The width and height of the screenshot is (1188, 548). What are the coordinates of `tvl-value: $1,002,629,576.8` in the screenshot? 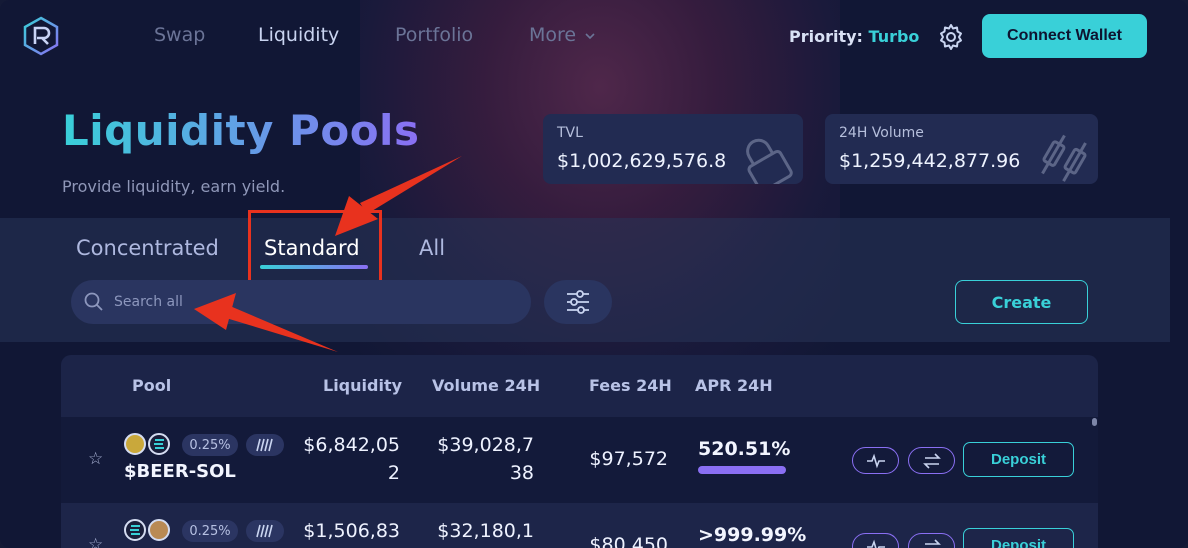 It's located at (642, 161).